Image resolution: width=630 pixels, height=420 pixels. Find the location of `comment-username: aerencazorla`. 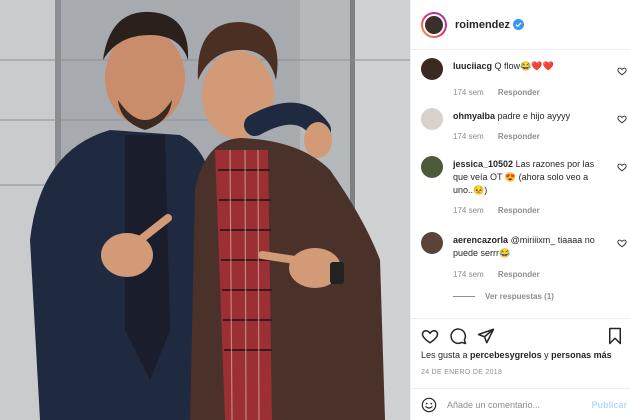

comment-username: aerencazorla is located at coordinates (480, 240).